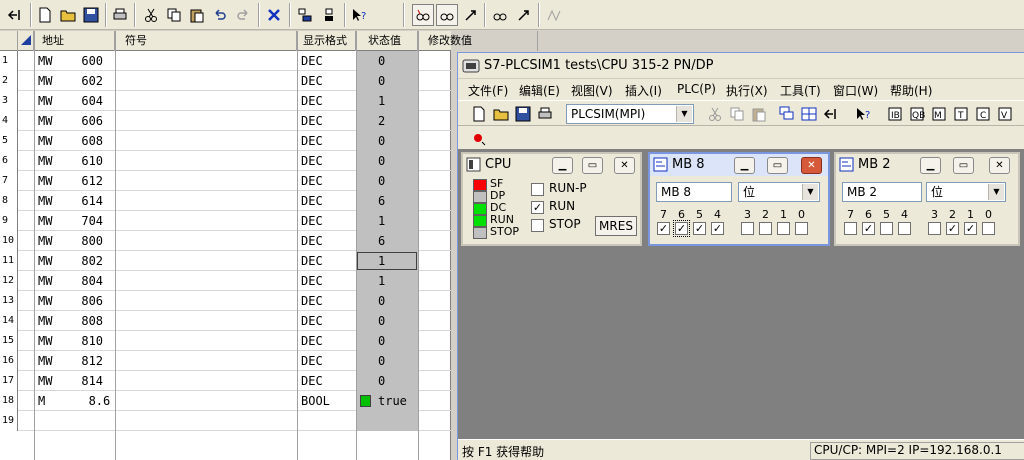 The width and height of the screenshot is (1024, 460). What do you see at coordinates (76, 421) in the screenshot?
I see `address-cell` at bounding box center [76, 421].